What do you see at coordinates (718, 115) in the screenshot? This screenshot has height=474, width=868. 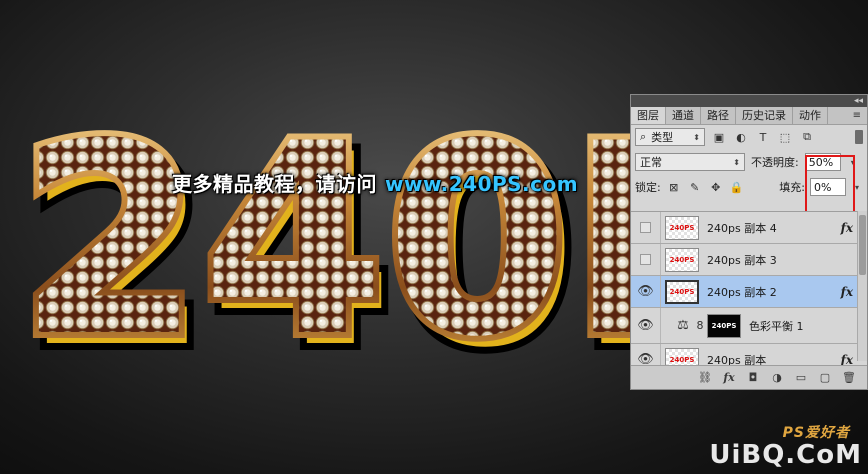 I see `tab-paths: 路径` at bounding box center [718, 115].